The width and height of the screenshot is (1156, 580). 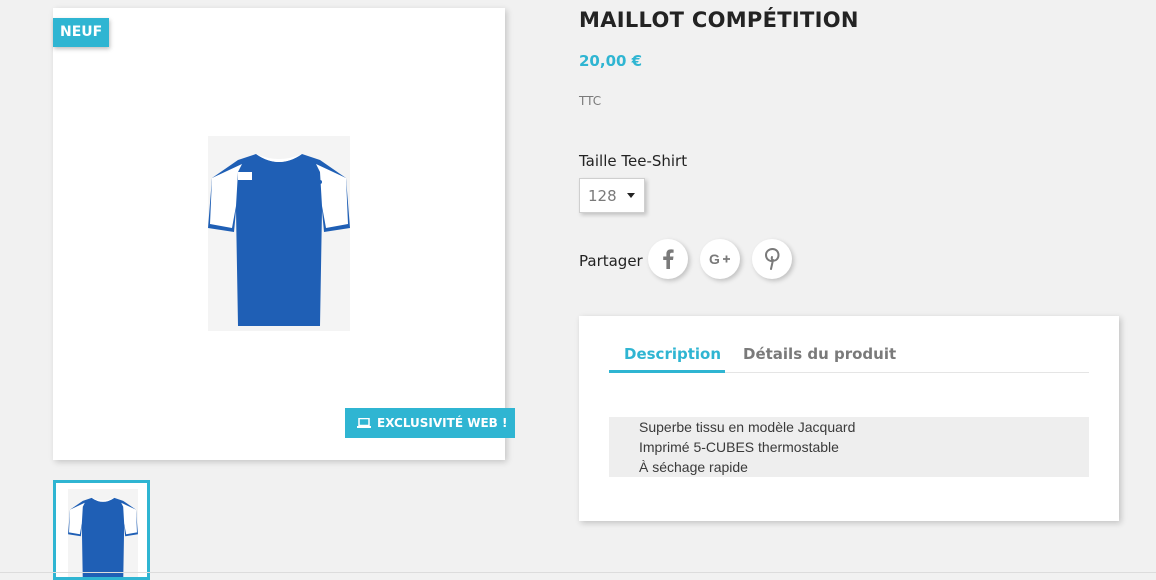 I want to click on facebook-share-button, so click(x=668, y=259).